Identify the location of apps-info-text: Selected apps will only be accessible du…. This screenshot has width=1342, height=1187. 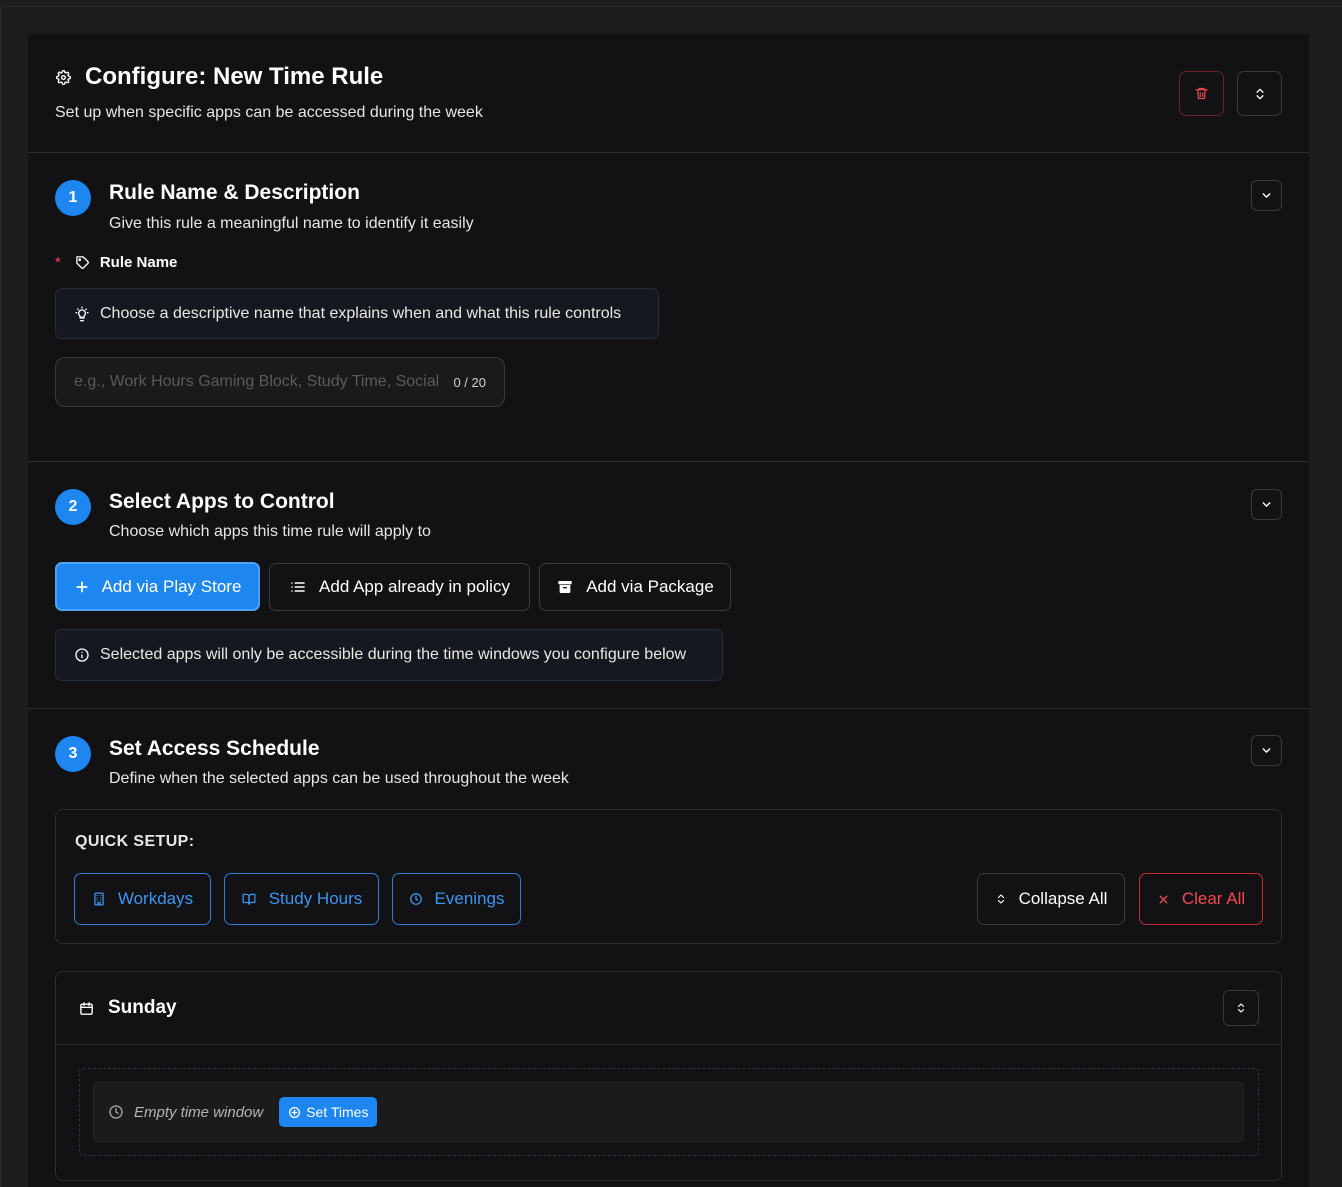
(393, 654).